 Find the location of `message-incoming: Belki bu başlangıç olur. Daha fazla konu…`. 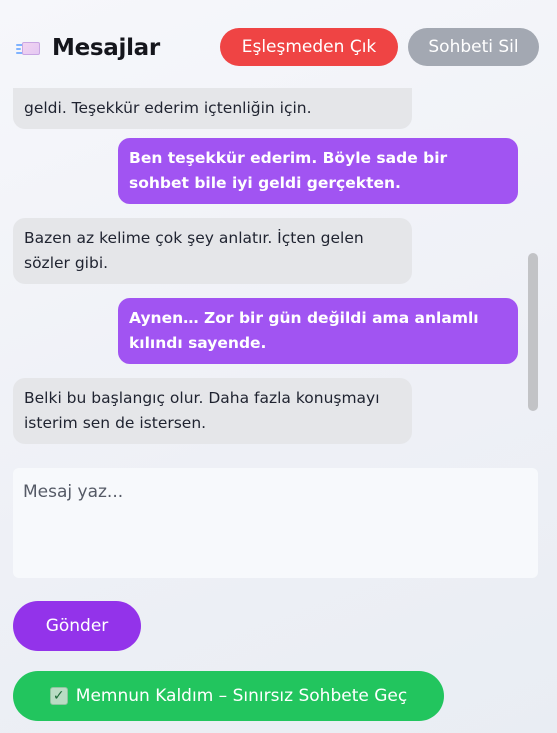

message-incoming: Belki bu başlangıç olur. Daha fazla konu… is located at coordinates (212, 411).